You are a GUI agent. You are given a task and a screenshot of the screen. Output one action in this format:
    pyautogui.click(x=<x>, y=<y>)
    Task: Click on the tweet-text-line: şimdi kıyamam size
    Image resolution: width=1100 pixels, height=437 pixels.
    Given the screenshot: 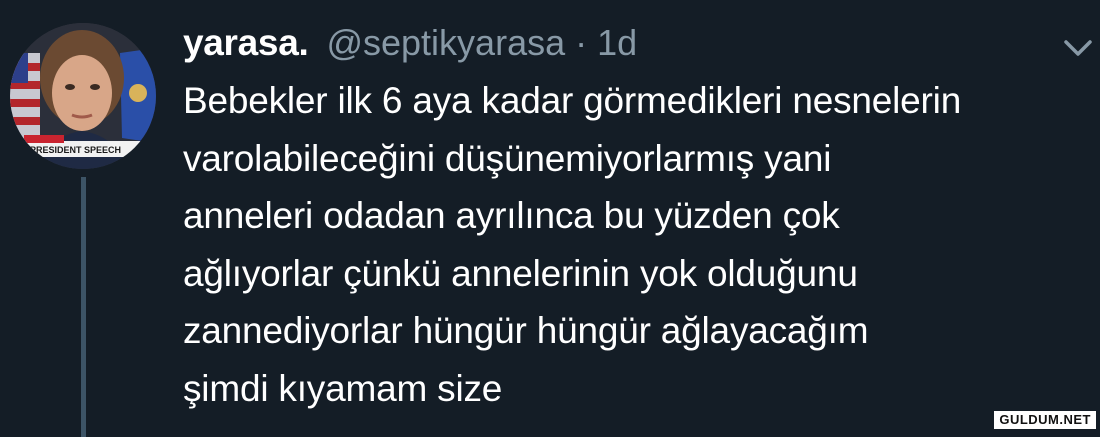 What is the action you would take?
    pyautogui.click(x=343, y=388)
    